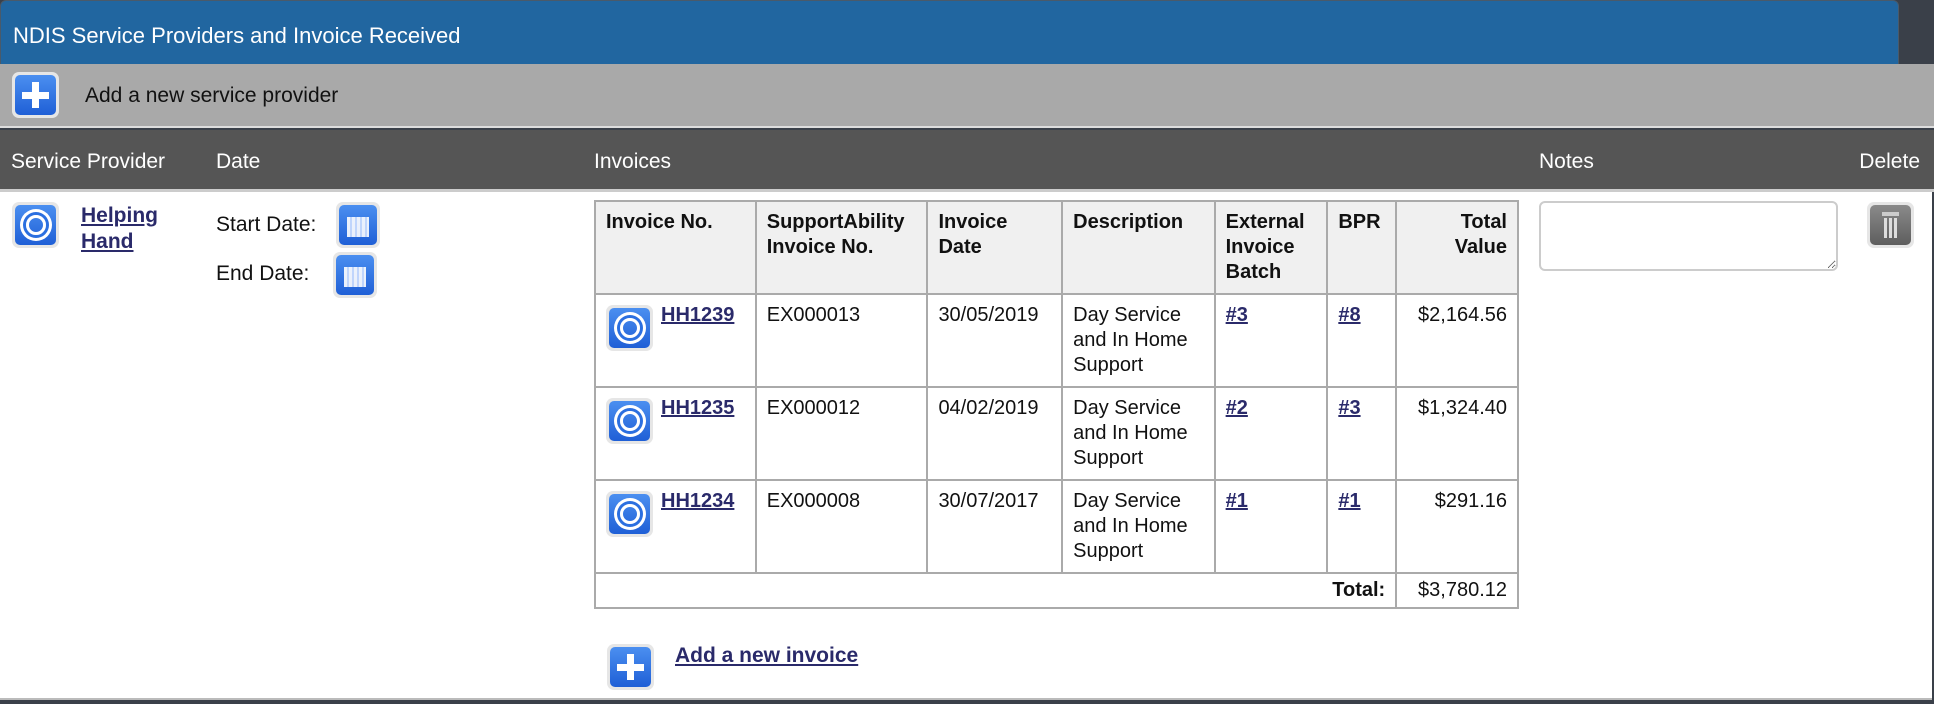 This screenshot has height=704, width=1934. Describe the element at coordinates (238, 161) in the screenshot. I see `col-date: Date` at that location.